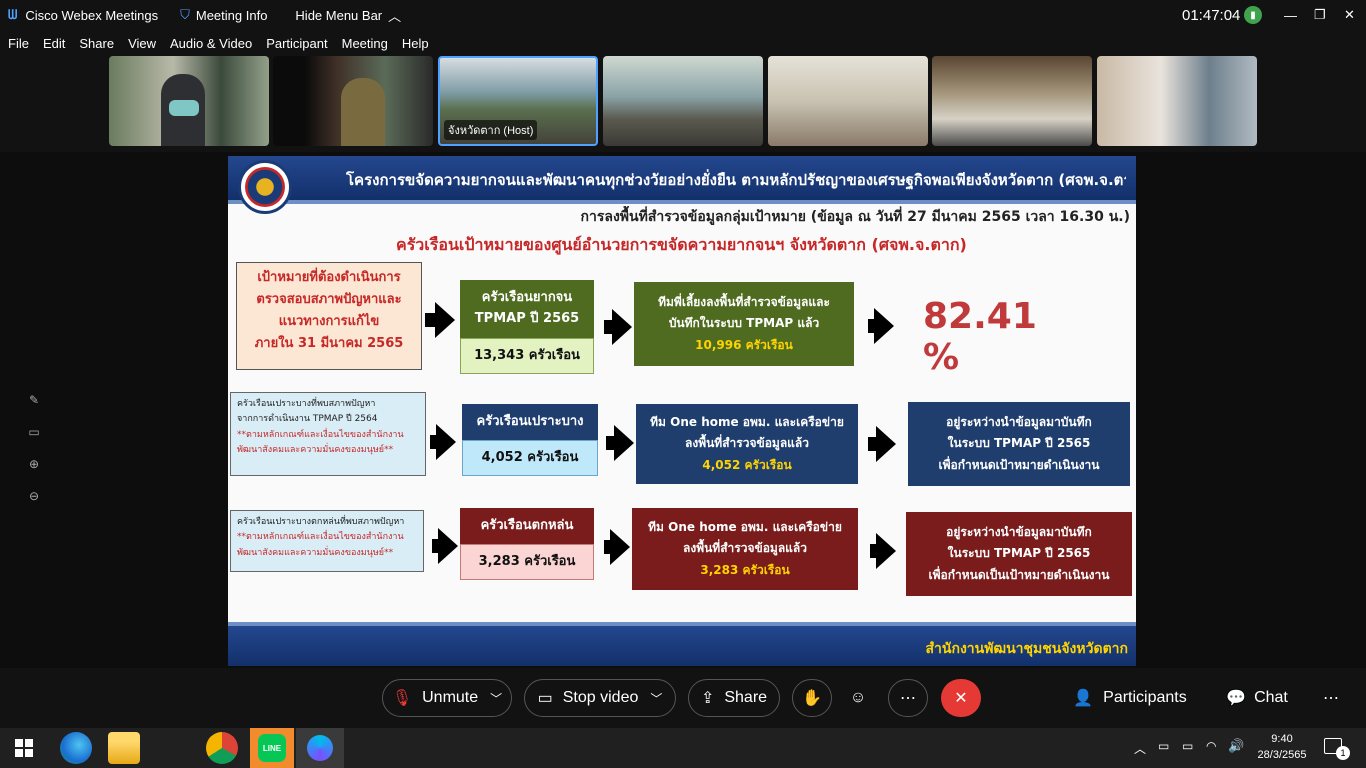 Image resolution: width=1366 pixels, height=768 pixels. I want to click on video-strip: จังหวัดตาก (Host), so click(683, 104).